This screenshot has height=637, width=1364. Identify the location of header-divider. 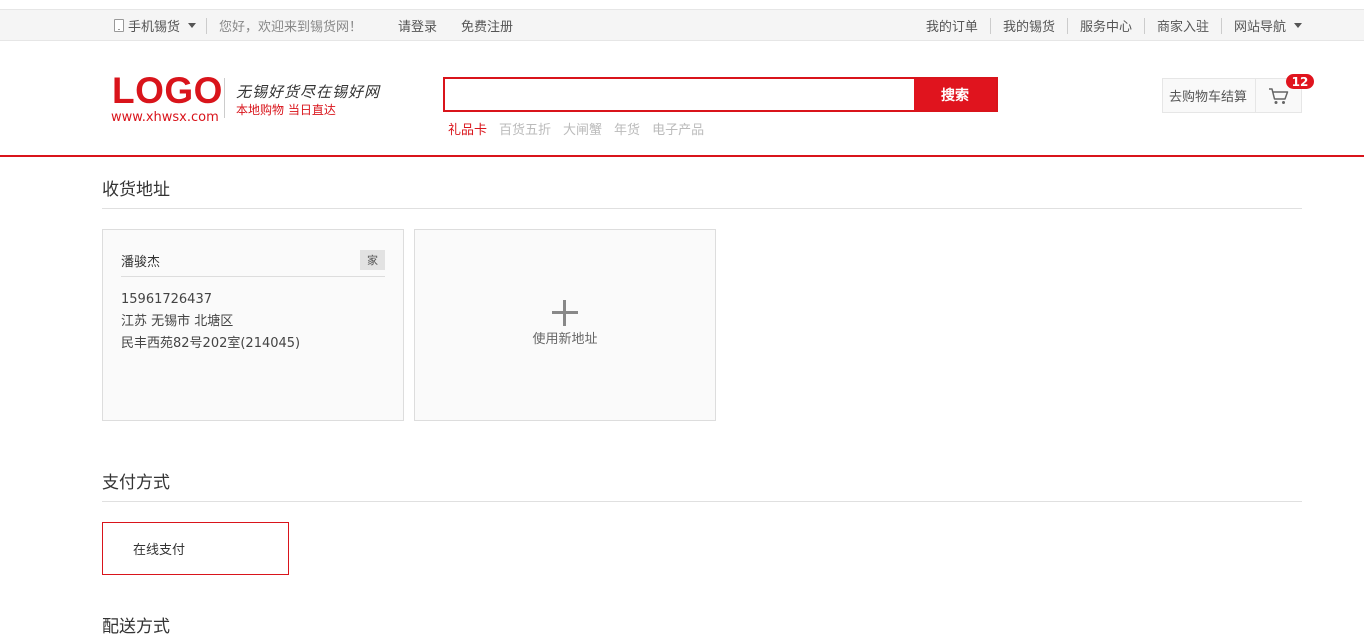
(682, 156).